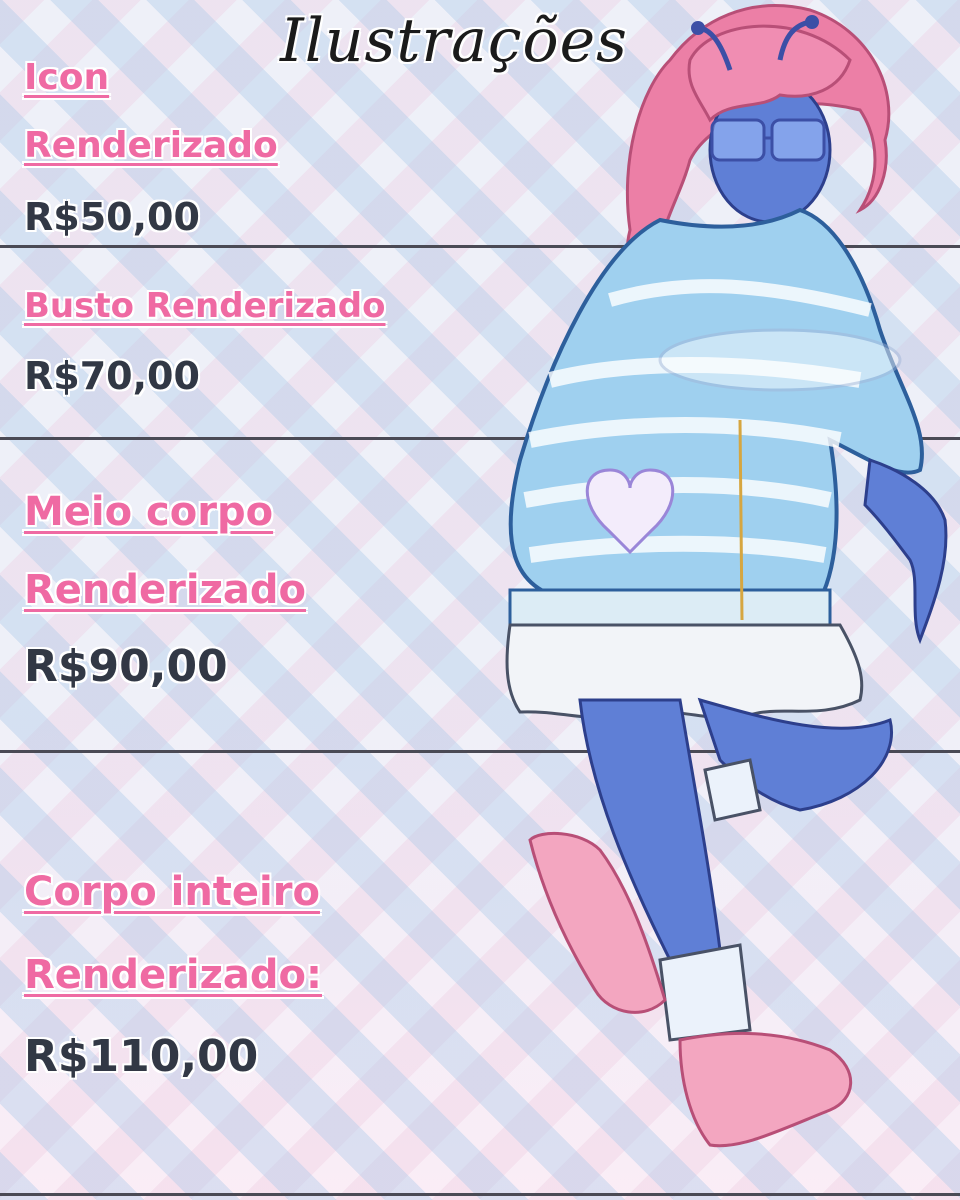  What do you see at coordinates (151, 145) in the screenshot?
I see `tier-icon-label-line2: Renderizado` at bounding box center [151, 145].